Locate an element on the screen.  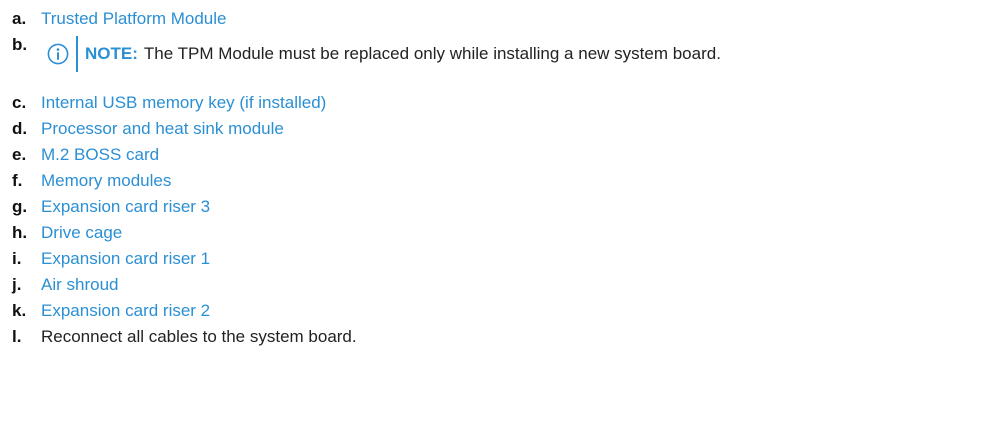
link-expansion-card-riser-1: Expansion card riser 1 is located at coordinates (125, 259).